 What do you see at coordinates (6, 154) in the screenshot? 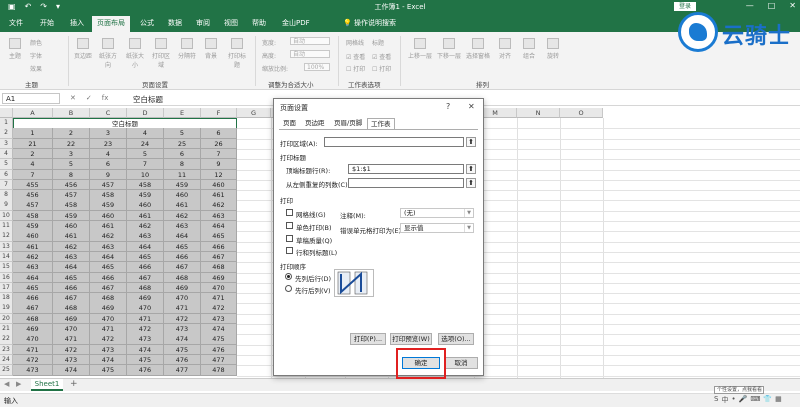
I see `row-header: 4` at bounding box center [6, 154].